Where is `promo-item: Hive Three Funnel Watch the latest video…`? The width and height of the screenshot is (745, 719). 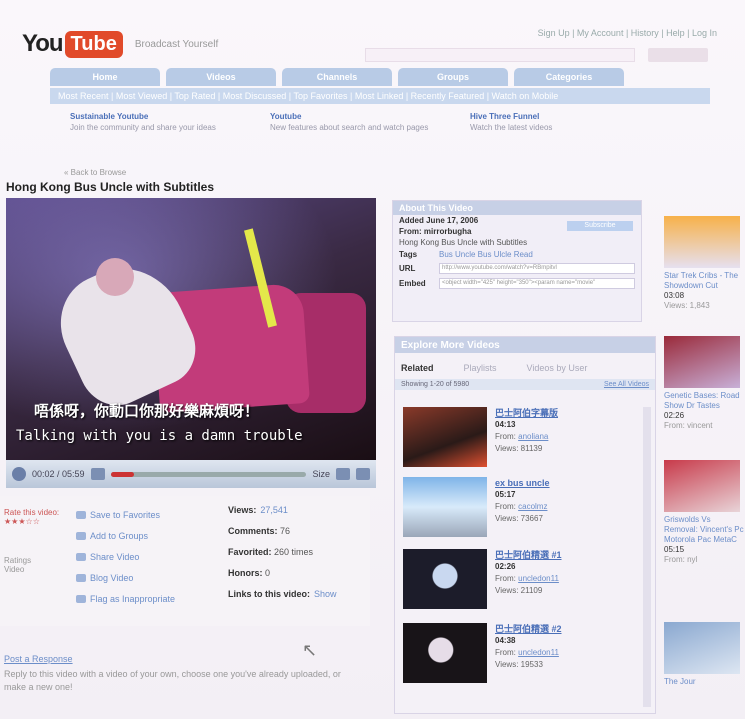
promo-item: Hive Three Funnel Watch the latest video… is located at coordinates (555, 122).